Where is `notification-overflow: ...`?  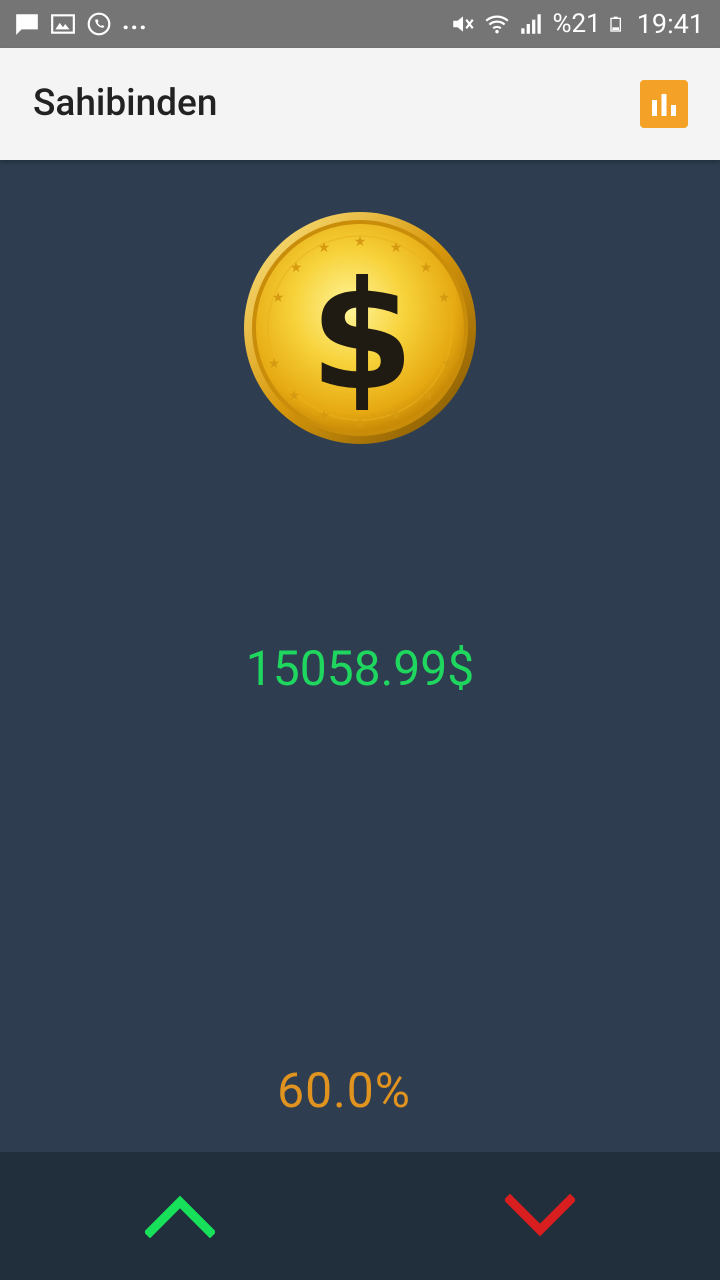
notification-overflow: ... is located at coordinates (135, 21).